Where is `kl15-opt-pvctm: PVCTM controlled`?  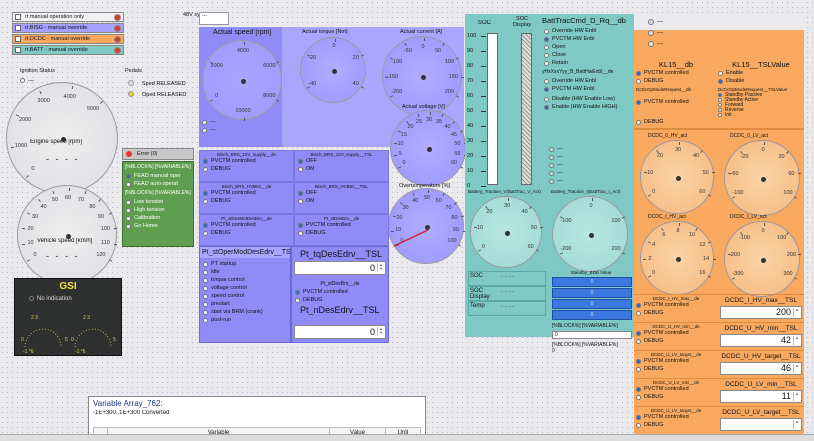
kl15-opt-pvctm: PVCTM controlled is located at coordinates (676, 73).